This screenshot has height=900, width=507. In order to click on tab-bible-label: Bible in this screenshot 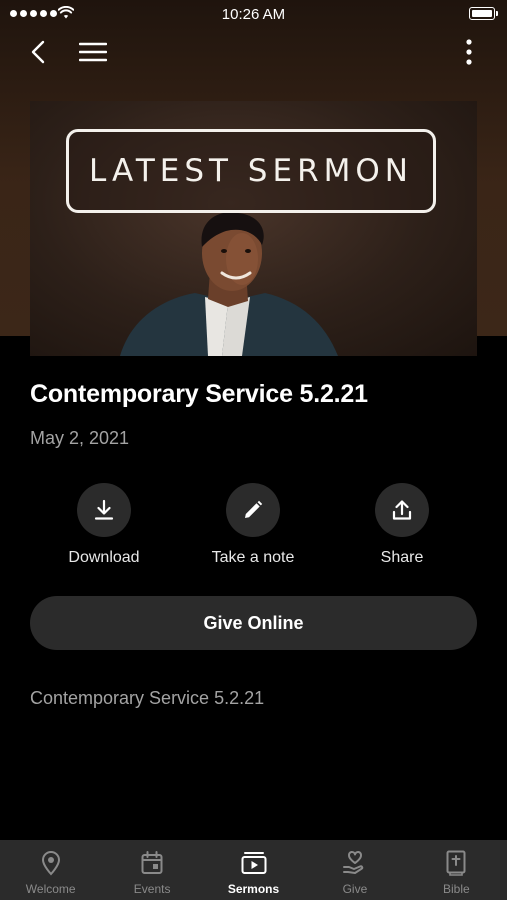, I will do `click(456, 889)`.